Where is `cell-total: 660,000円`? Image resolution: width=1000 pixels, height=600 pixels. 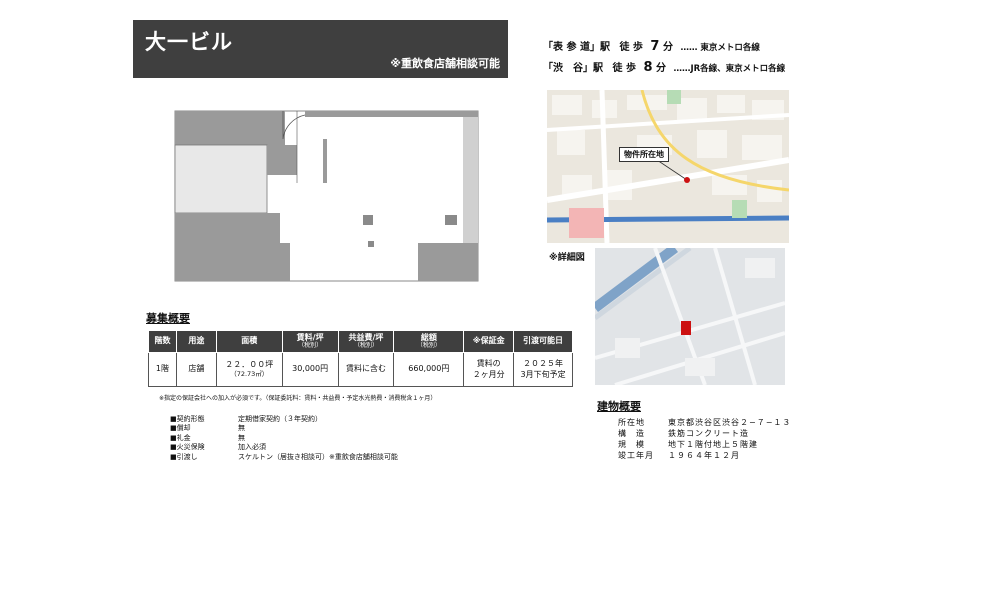 cell-total: 660,000円 is located at coordinates (429, 369).